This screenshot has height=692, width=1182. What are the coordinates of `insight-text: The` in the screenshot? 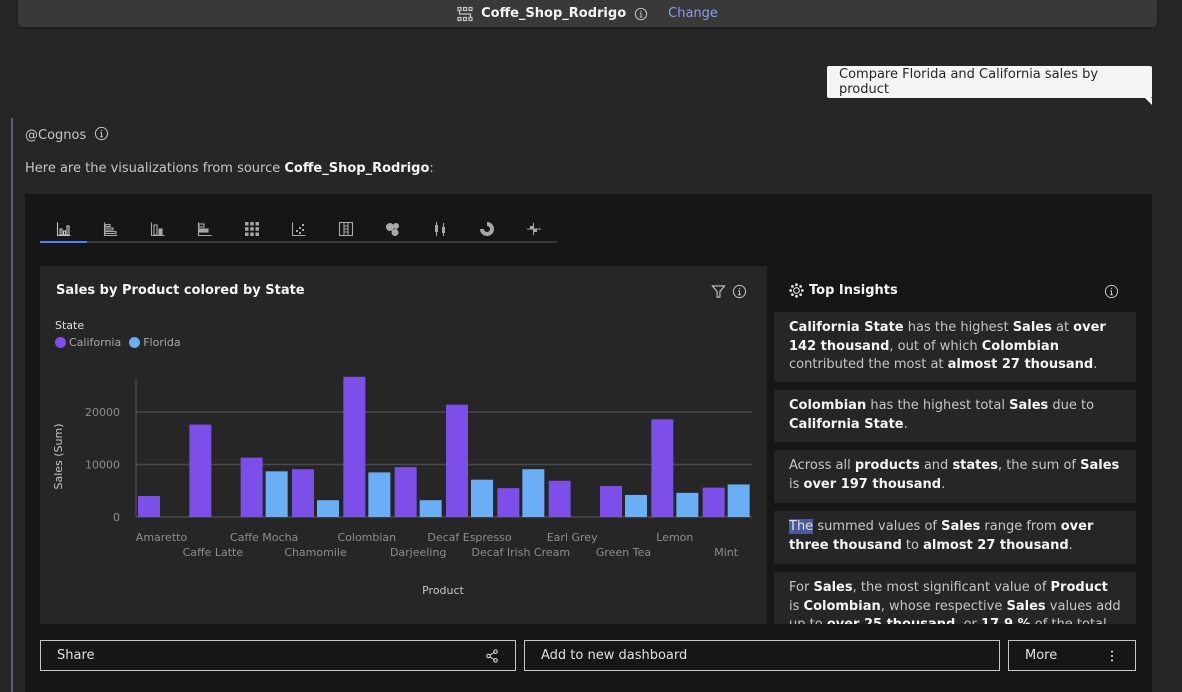 It's located at (801, 526).